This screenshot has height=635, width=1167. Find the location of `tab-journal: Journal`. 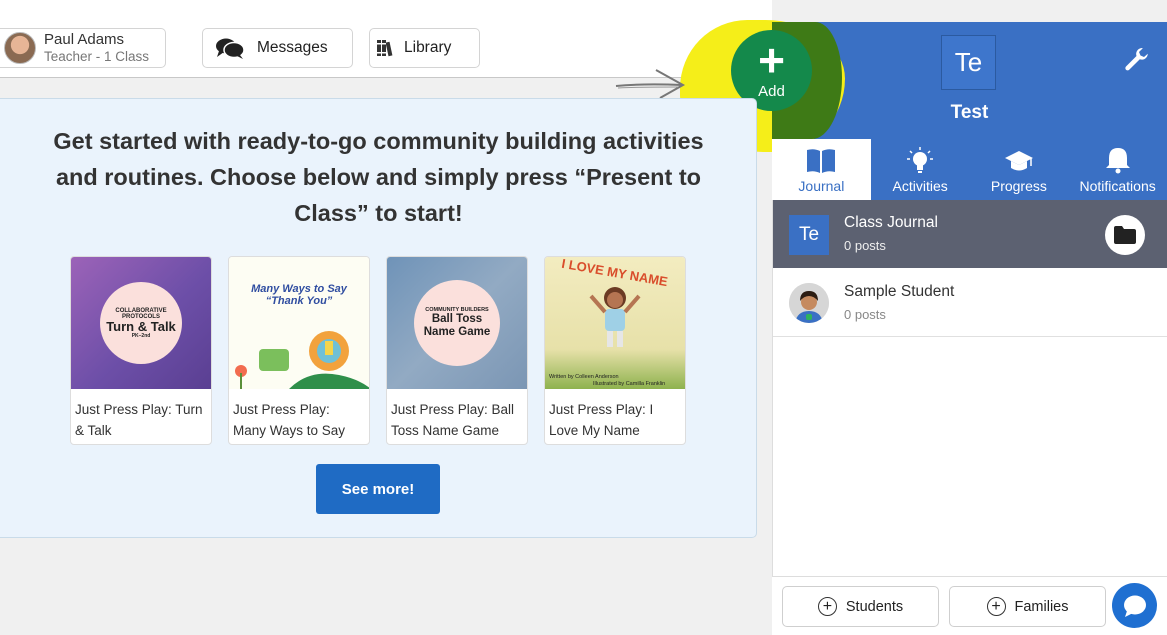

tab-journal: Journal is located at coordinates (821, 169).